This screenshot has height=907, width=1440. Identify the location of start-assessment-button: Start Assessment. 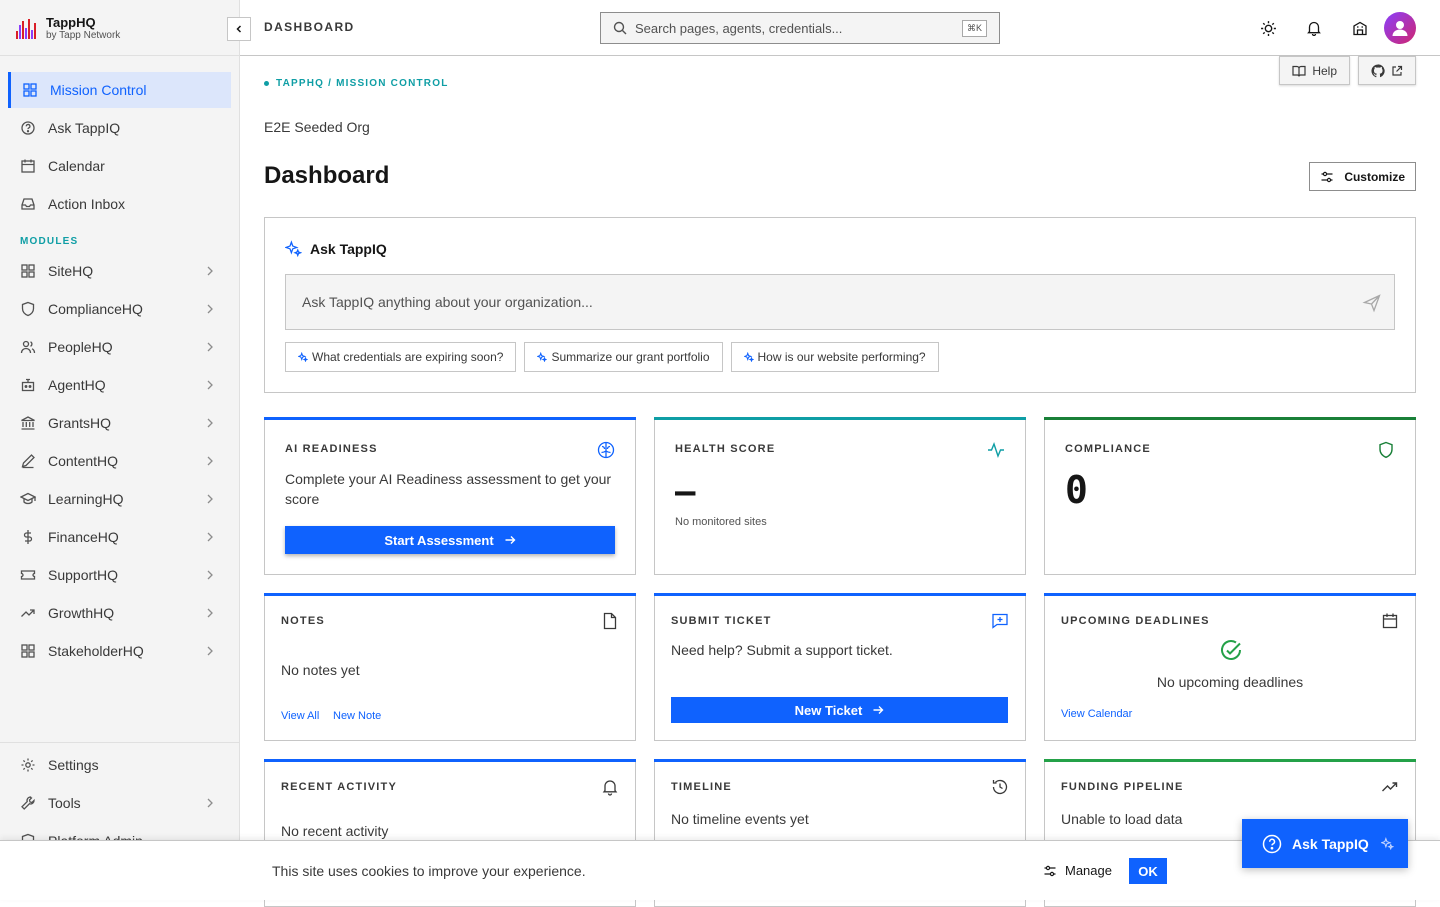
(450, 540).